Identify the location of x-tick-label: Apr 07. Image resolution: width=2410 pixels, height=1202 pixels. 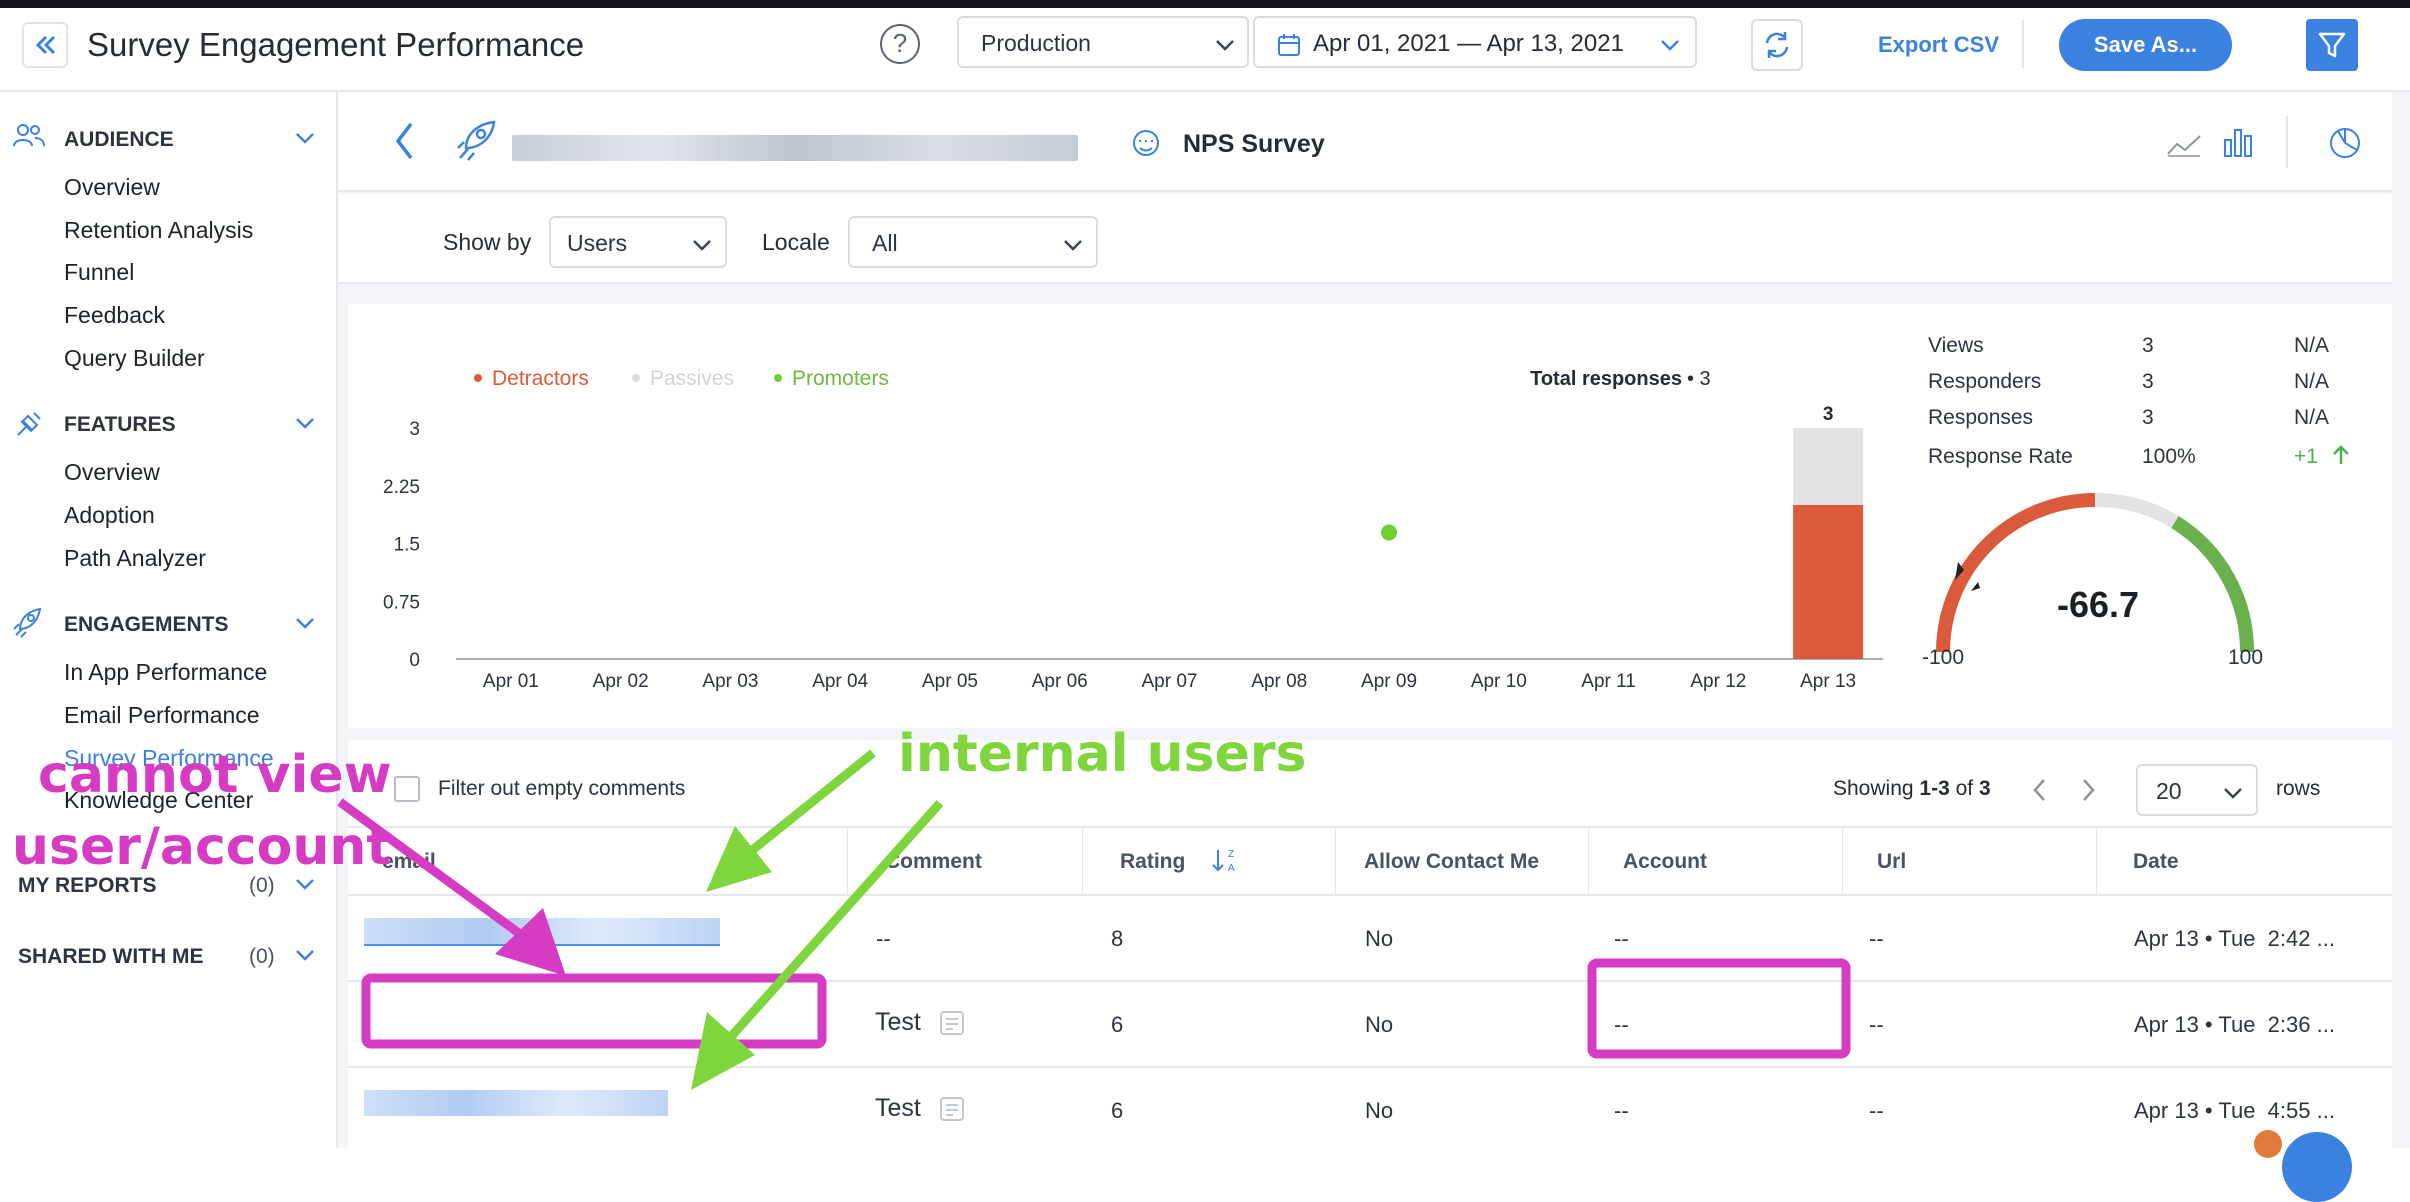
(1170, 681).